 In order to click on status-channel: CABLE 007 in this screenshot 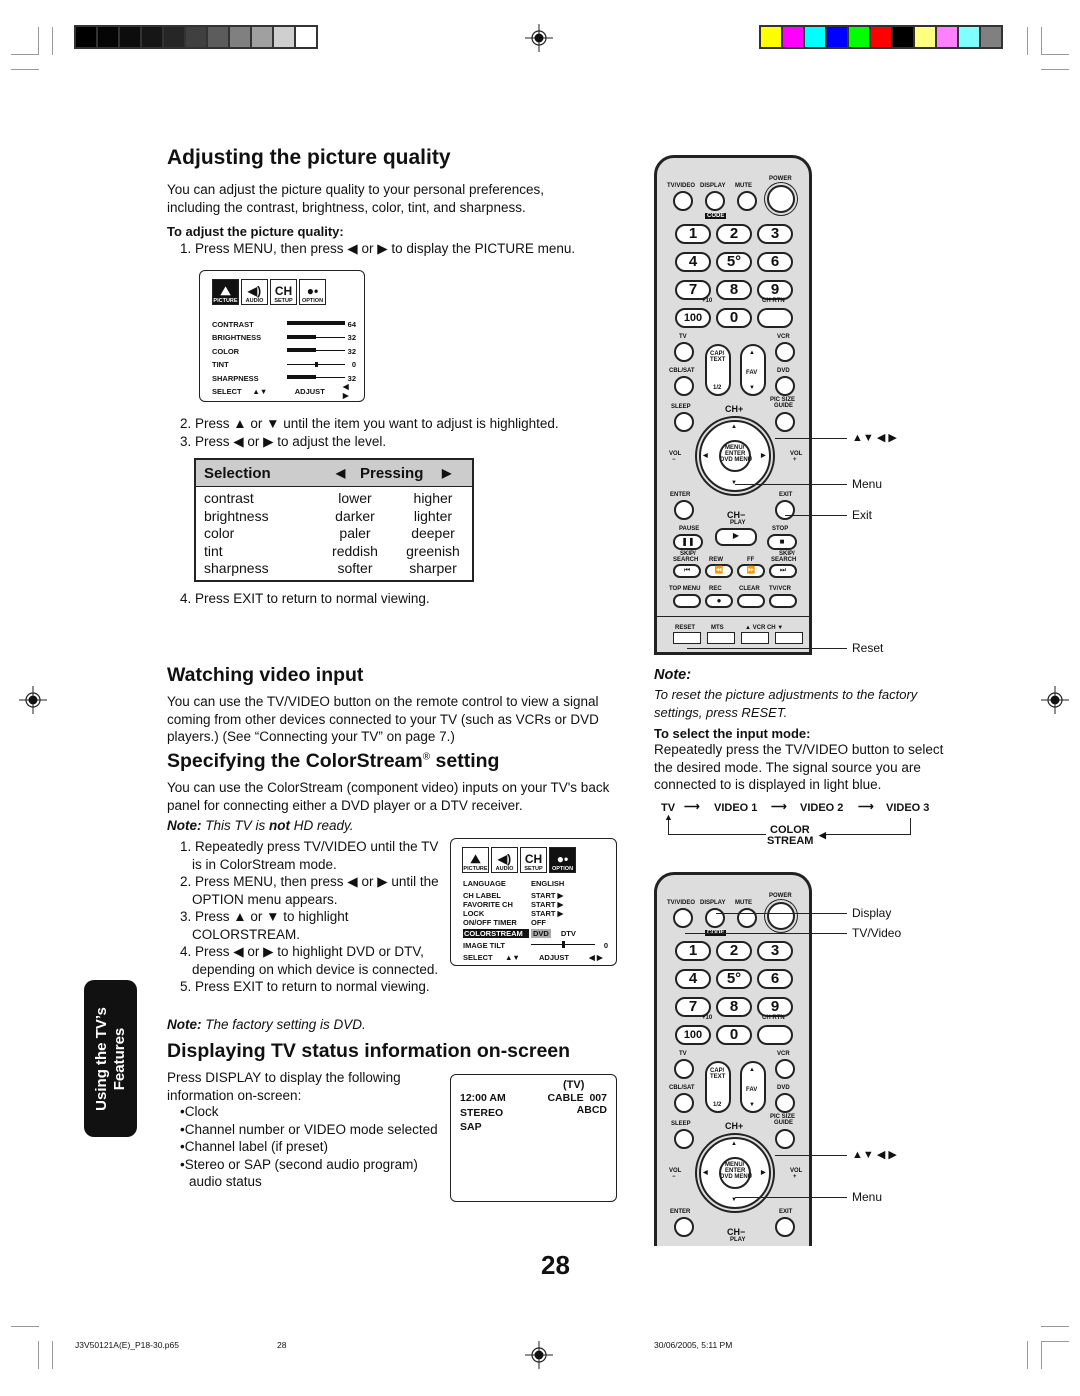, I will do `click(577, 1098)`.